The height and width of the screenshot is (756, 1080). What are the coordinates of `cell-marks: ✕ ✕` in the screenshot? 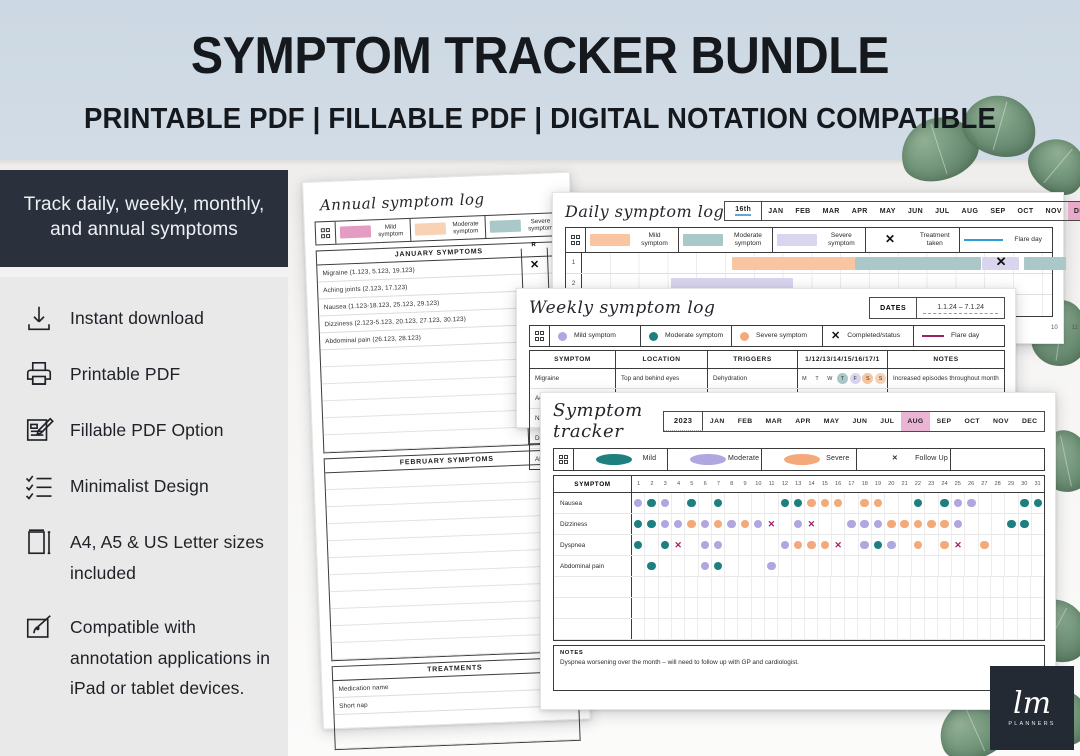 It's located at (838, 524).